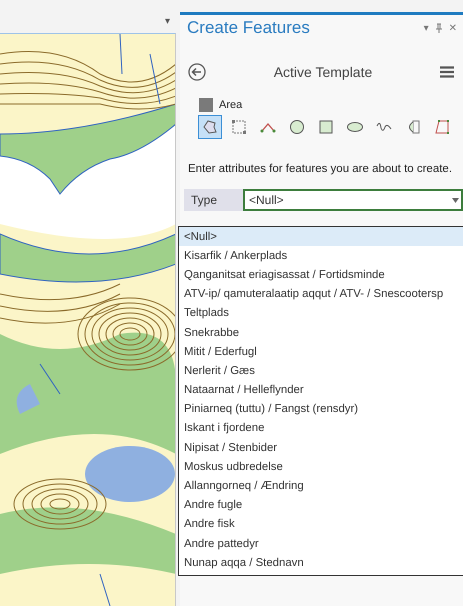 Image resolution: width=463 pixels, height=606 pixels. I want to click on right-angle-polygon-icon, so click(442, 127).